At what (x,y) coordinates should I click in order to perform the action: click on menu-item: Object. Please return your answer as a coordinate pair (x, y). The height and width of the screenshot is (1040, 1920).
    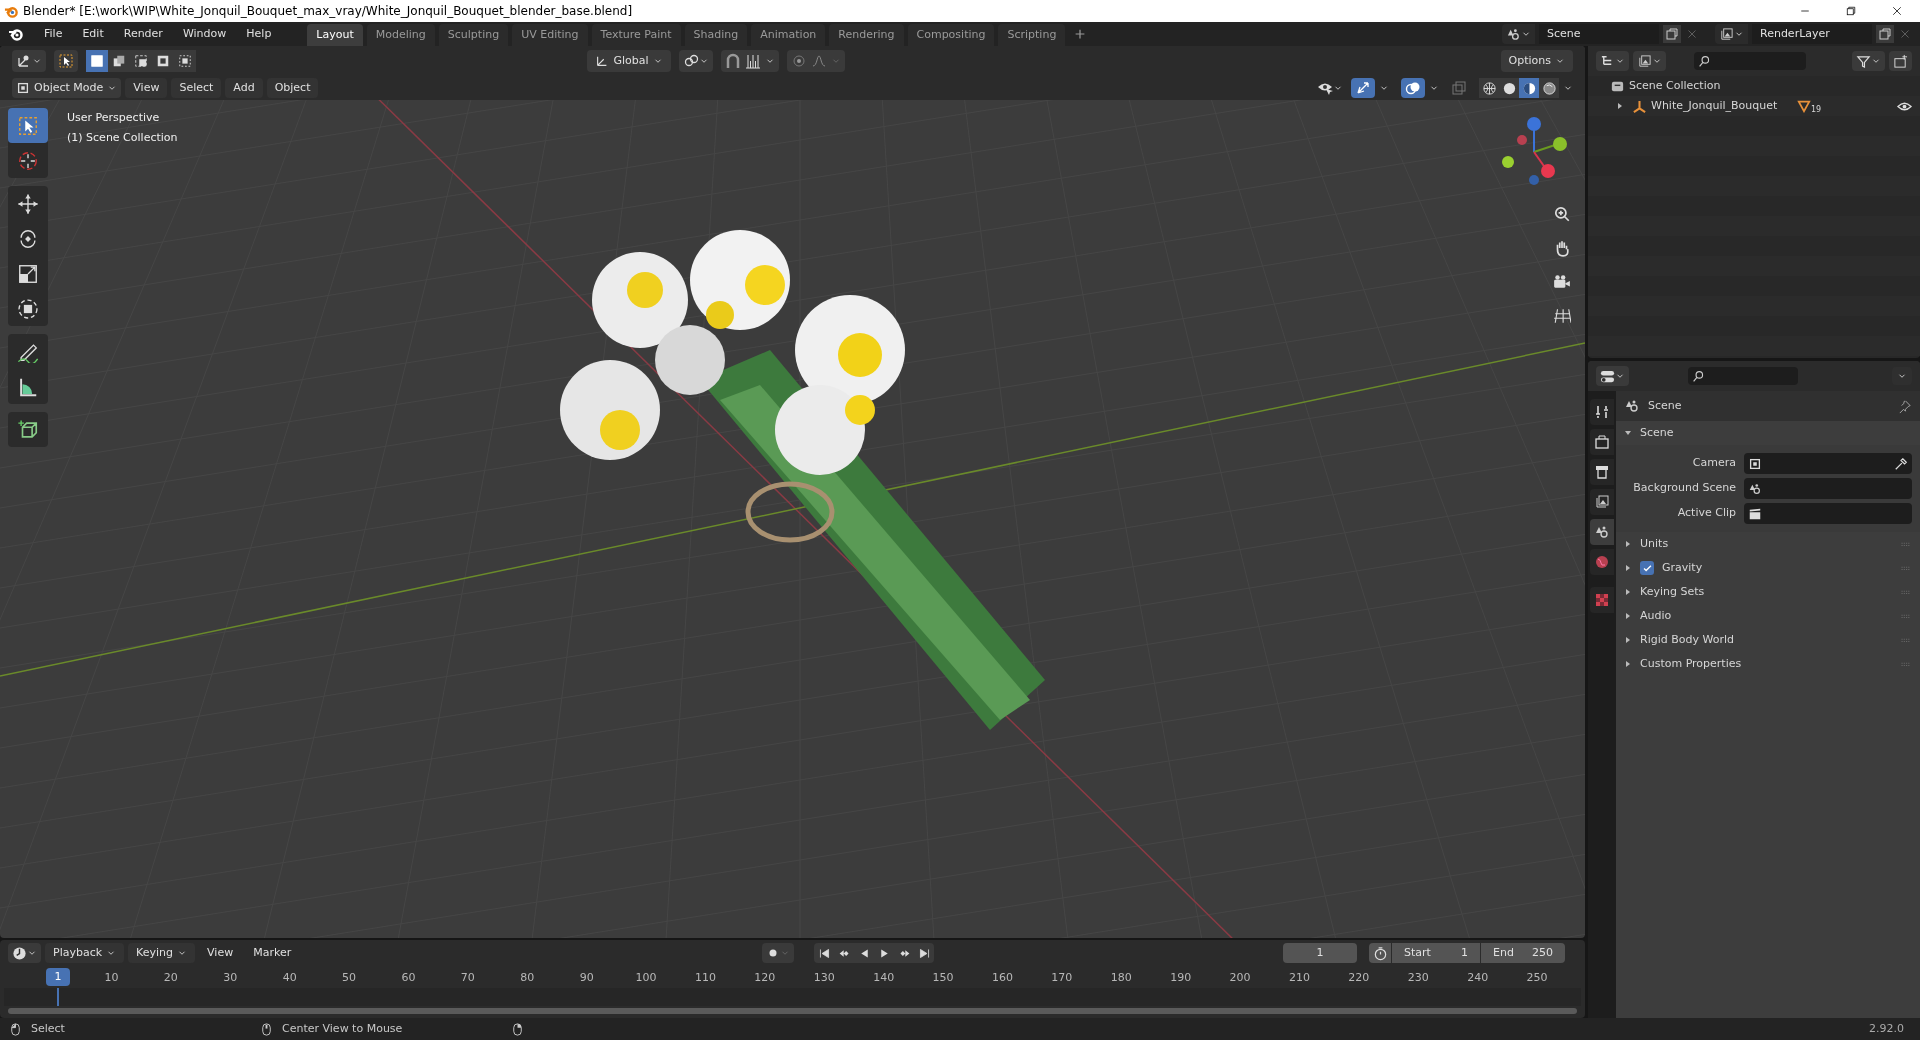
    Looking at the image, I should click on (292, 88).